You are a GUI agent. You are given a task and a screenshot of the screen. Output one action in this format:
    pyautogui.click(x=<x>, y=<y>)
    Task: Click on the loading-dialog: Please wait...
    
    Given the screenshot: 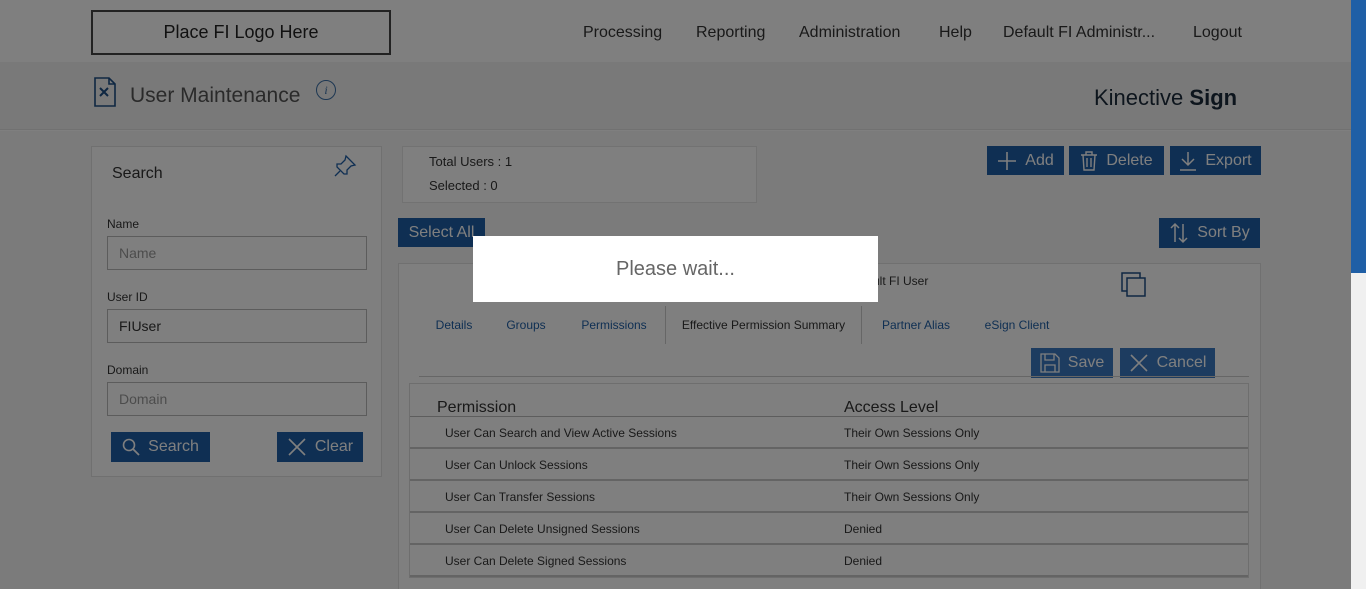 What is the action you would take?
    pyautogui.click(x=675, y=269)
    